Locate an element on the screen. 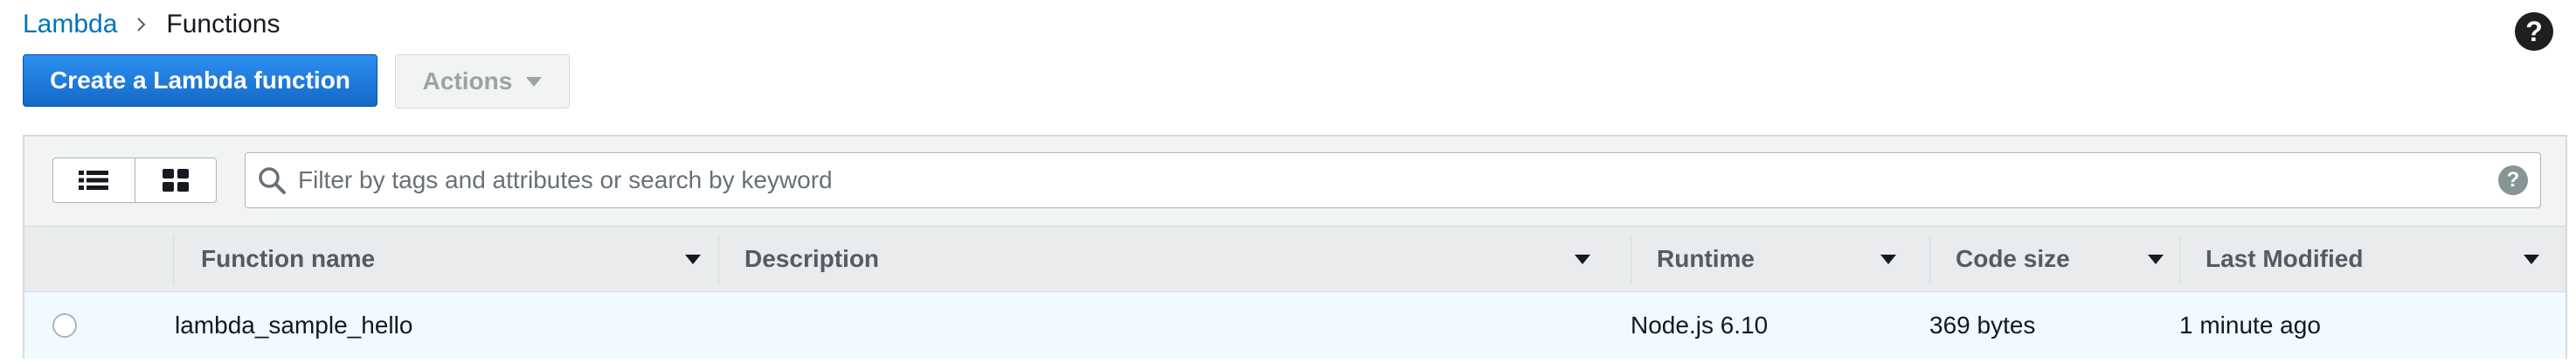  search-help-glyph: ? is located at coordinates (2513, 180).